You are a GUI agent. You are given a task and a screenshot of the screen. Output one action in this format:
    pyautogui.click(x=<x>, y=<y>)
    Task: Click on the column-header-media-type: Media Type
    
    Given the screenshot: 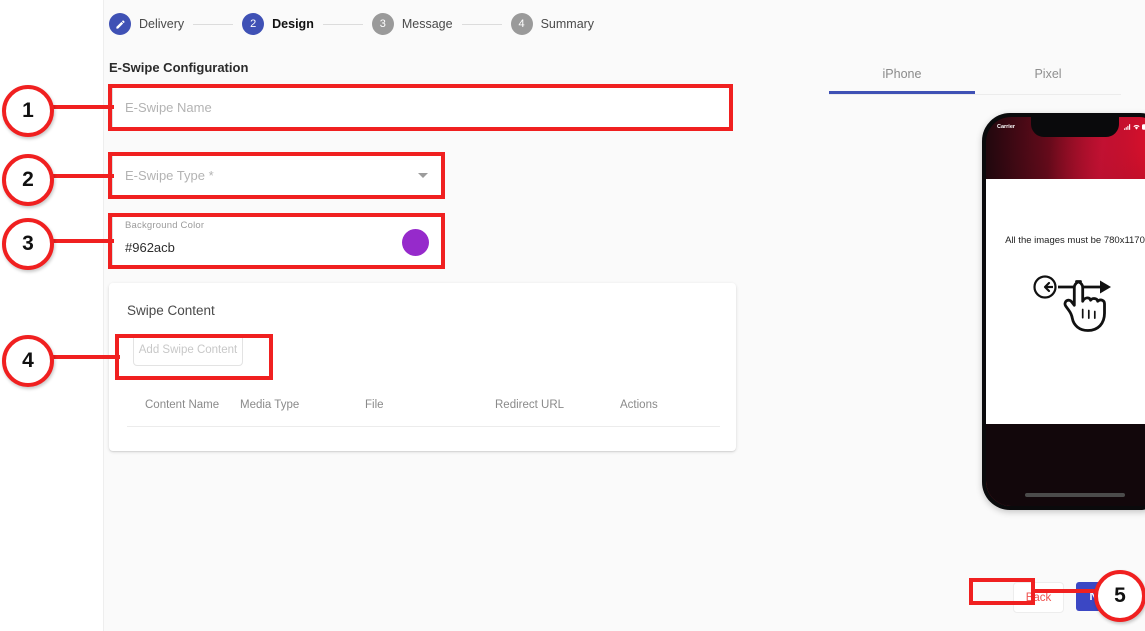 What is the action you would take?
    pyautogui.click(x=270, y=405)
    